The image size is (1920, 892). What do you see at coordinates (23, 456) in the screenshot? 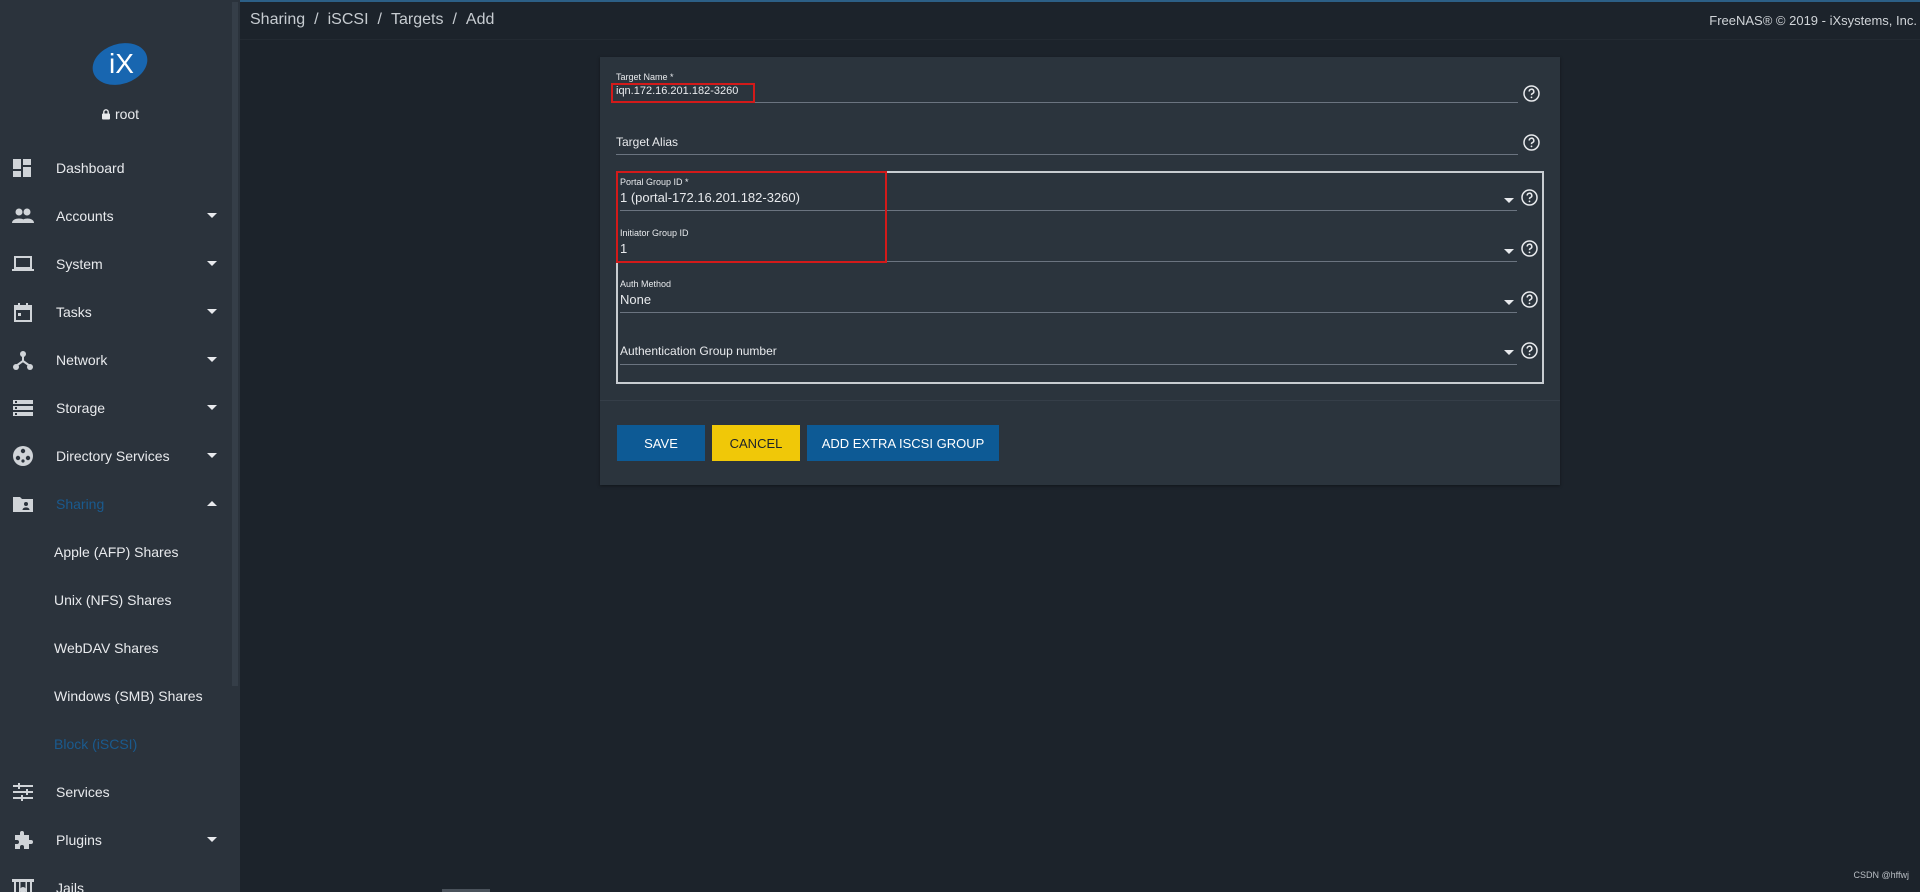
I see `directory-icon` at bounding box center [23, 456].